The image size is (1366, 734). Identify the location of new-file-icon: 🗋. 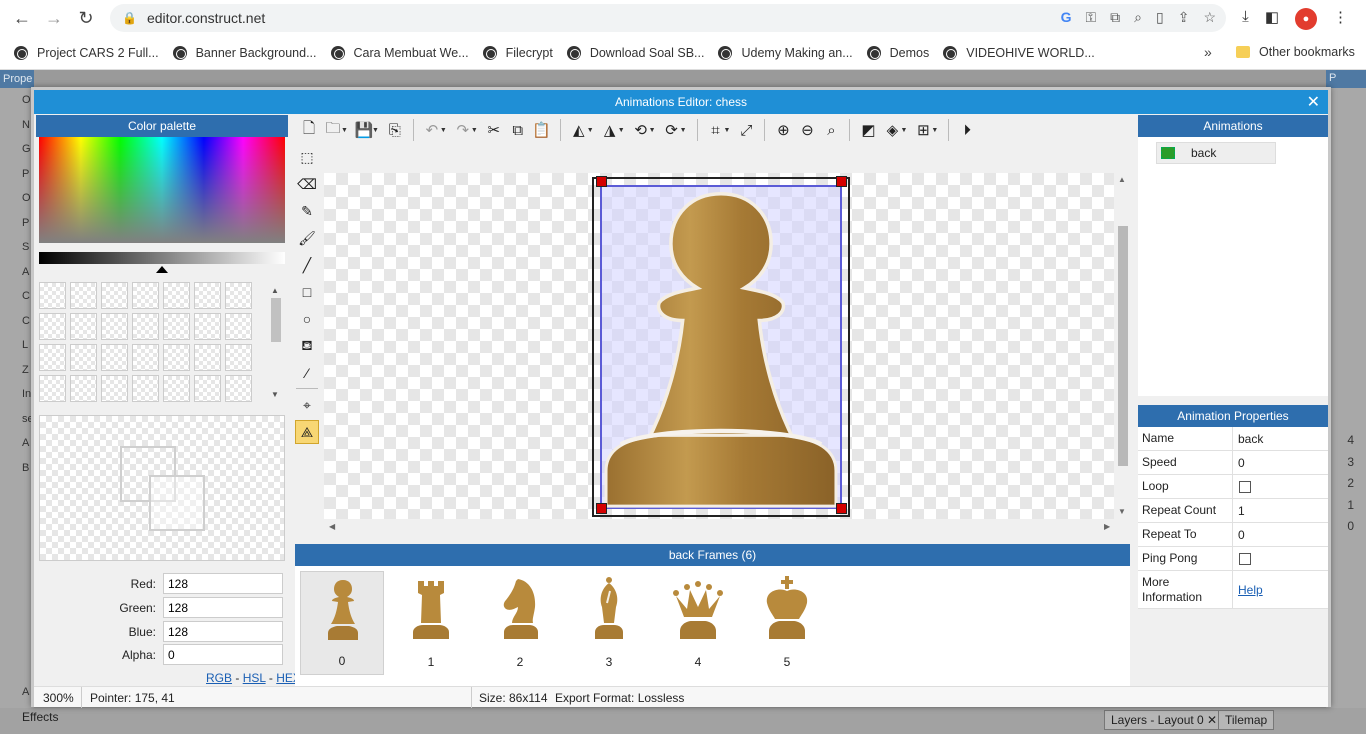
(309, 130).